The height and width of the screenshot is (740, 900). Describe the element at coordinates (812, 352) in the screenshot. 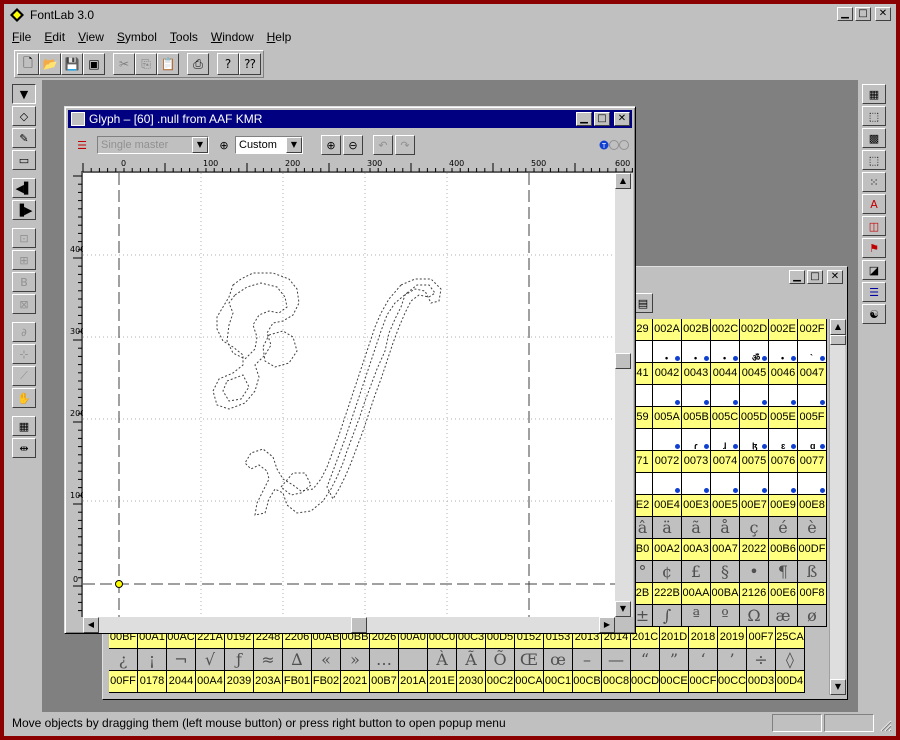

I see `glyph-cell: `` at that location.